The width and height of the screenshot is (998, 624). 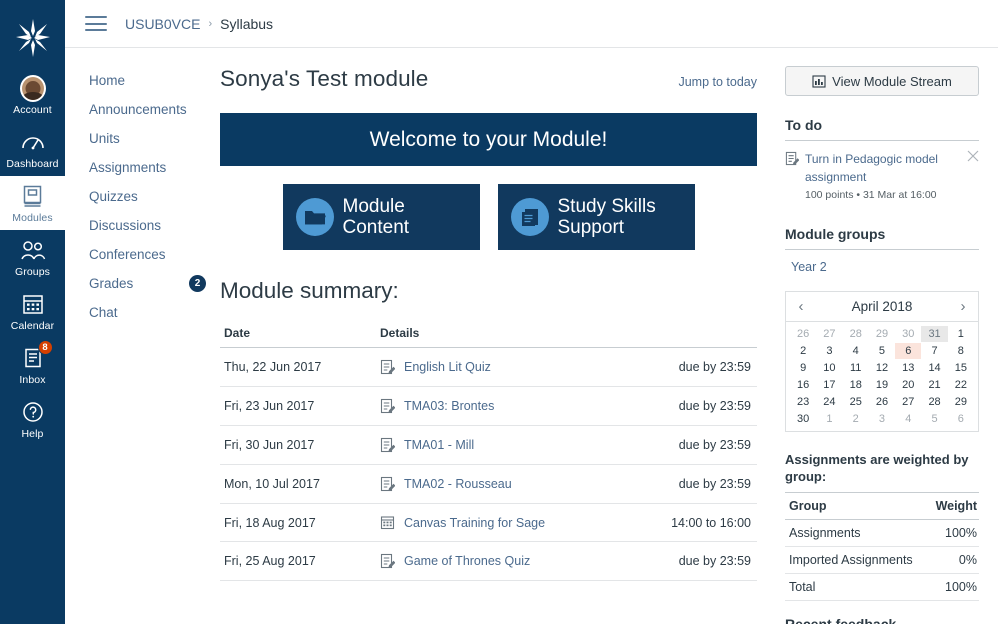 What do you see at coordinates (373, 206) in the screenshot?
I see `tile-line1: Module` at bounding box center [373, 206].